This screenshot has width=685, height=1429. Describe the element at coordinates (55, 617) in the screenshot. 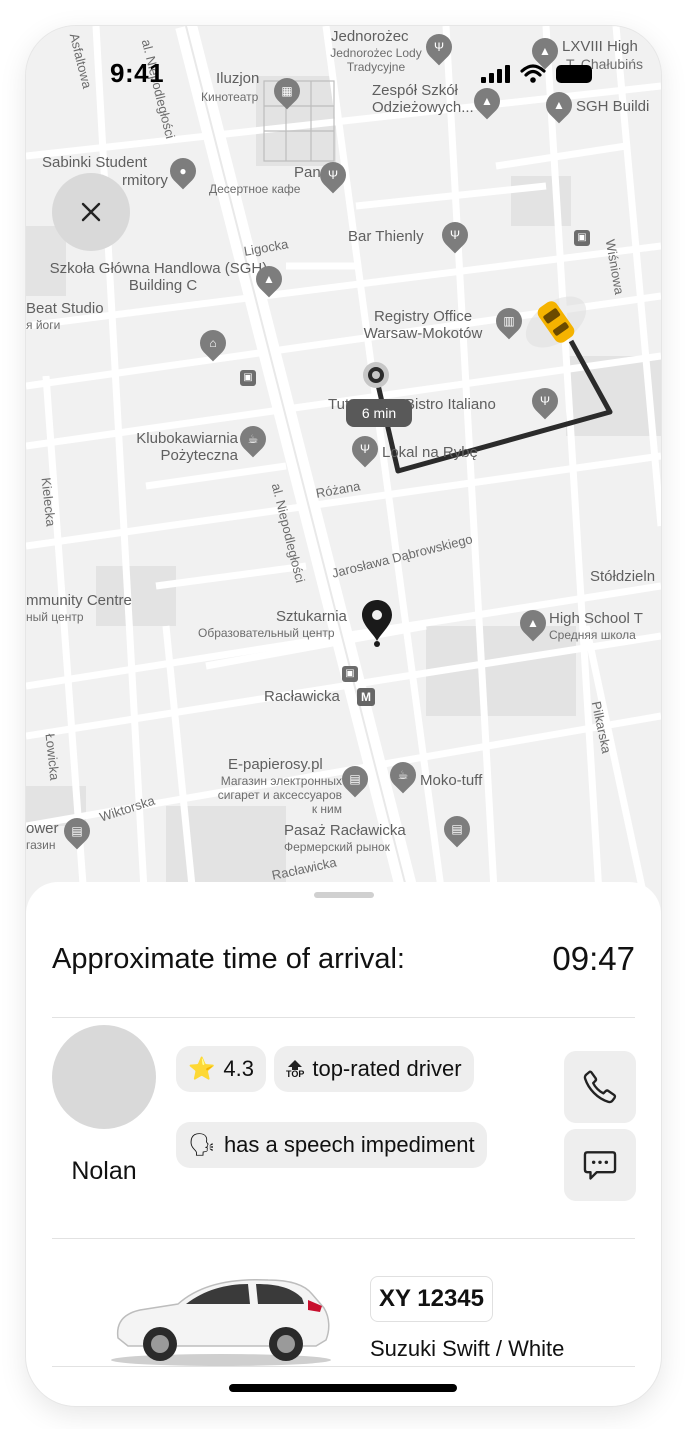

I see `place-community-centre-sub: ный центр` at that location.